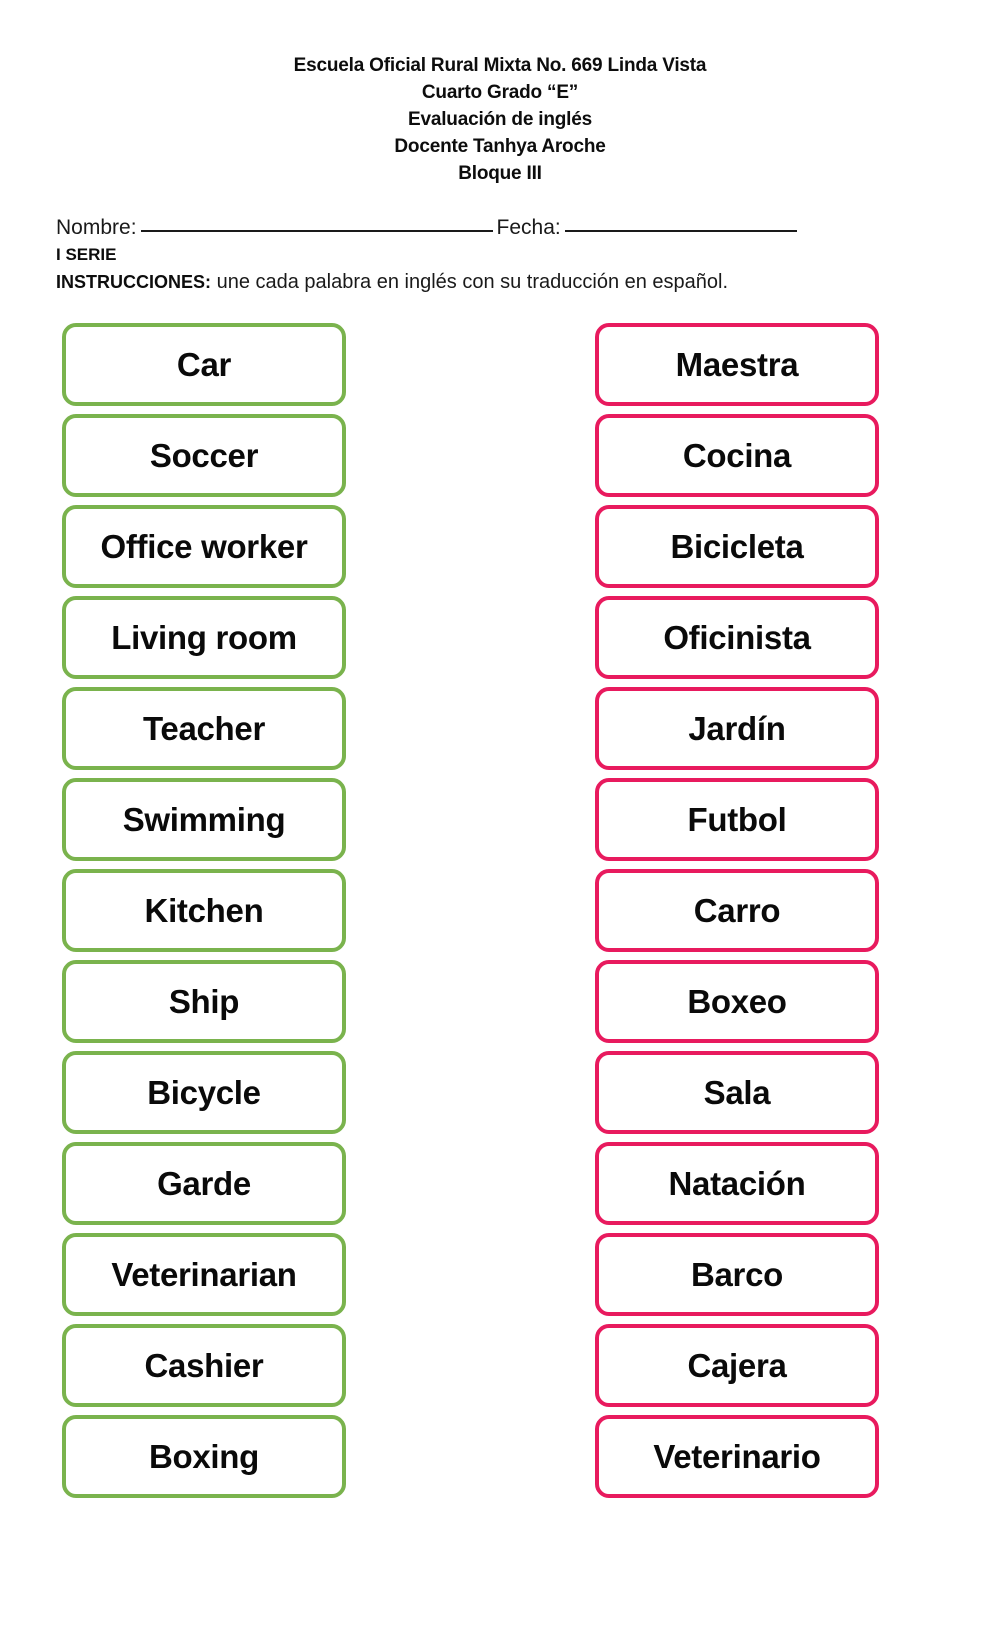  I want to click on word-label: Natación, so click(737, 1183).